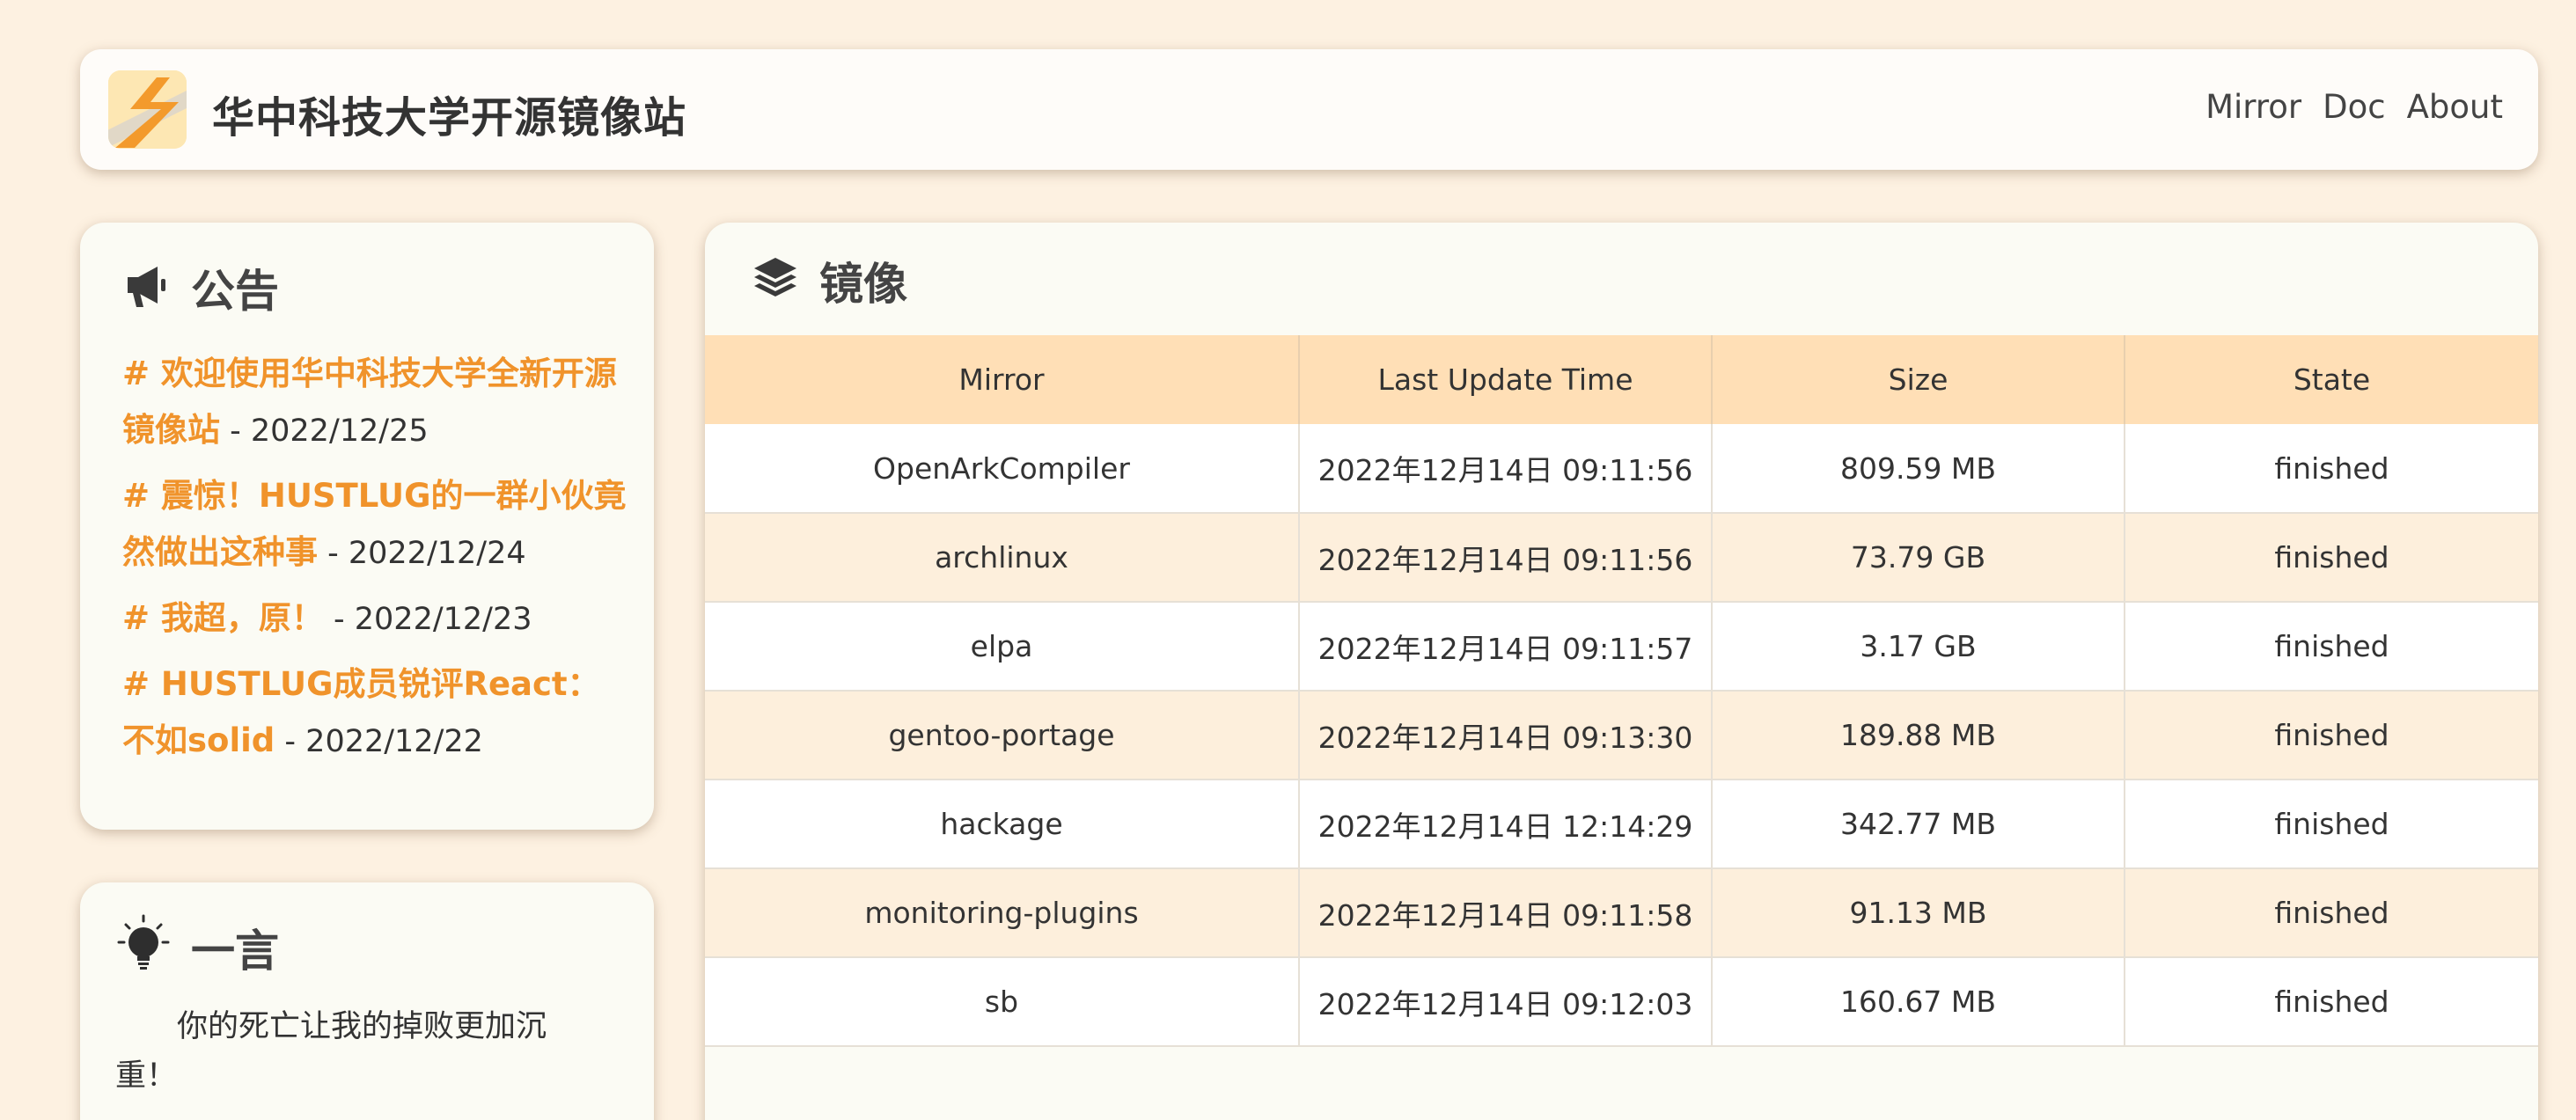  What do you see at coordinates (863, 284) in the screenshot?
I see `mirror-title: 镜像` at bounding box center [863, 284].